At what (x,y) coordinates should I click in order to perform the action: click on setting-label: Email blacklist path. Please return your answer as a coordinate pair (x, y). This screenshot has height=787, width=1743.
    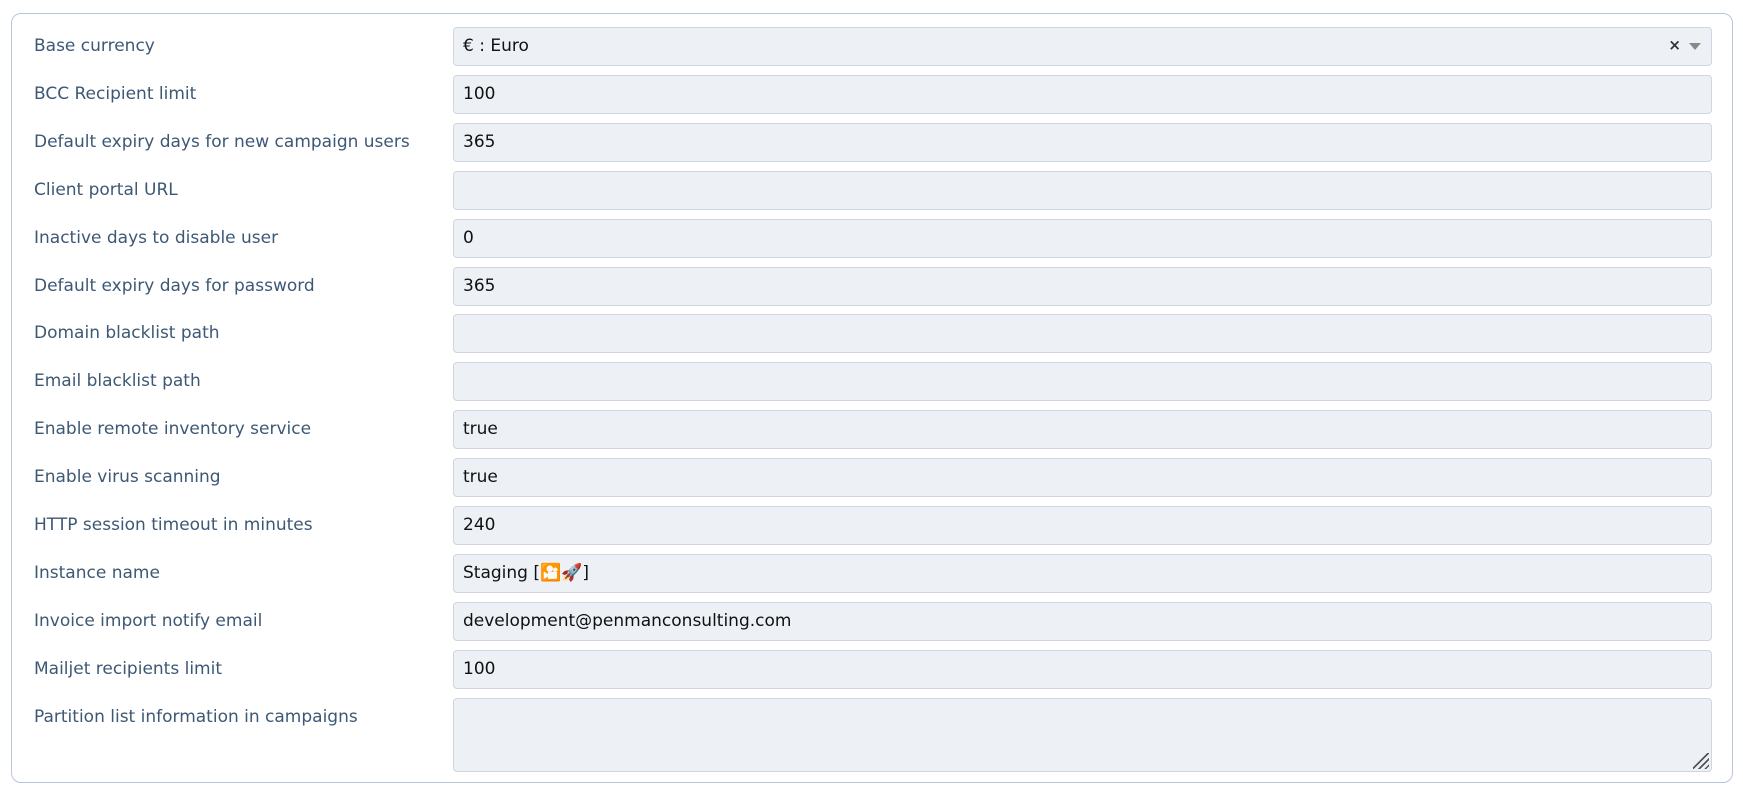
    Looking at the image, I should click on (117, 381).